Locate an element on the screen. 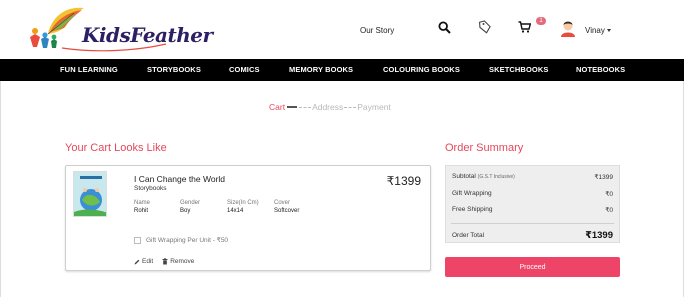 The height and width of the screenshot is (297, 684). attr-value: 14x14 is located at coordinates (235, 211).